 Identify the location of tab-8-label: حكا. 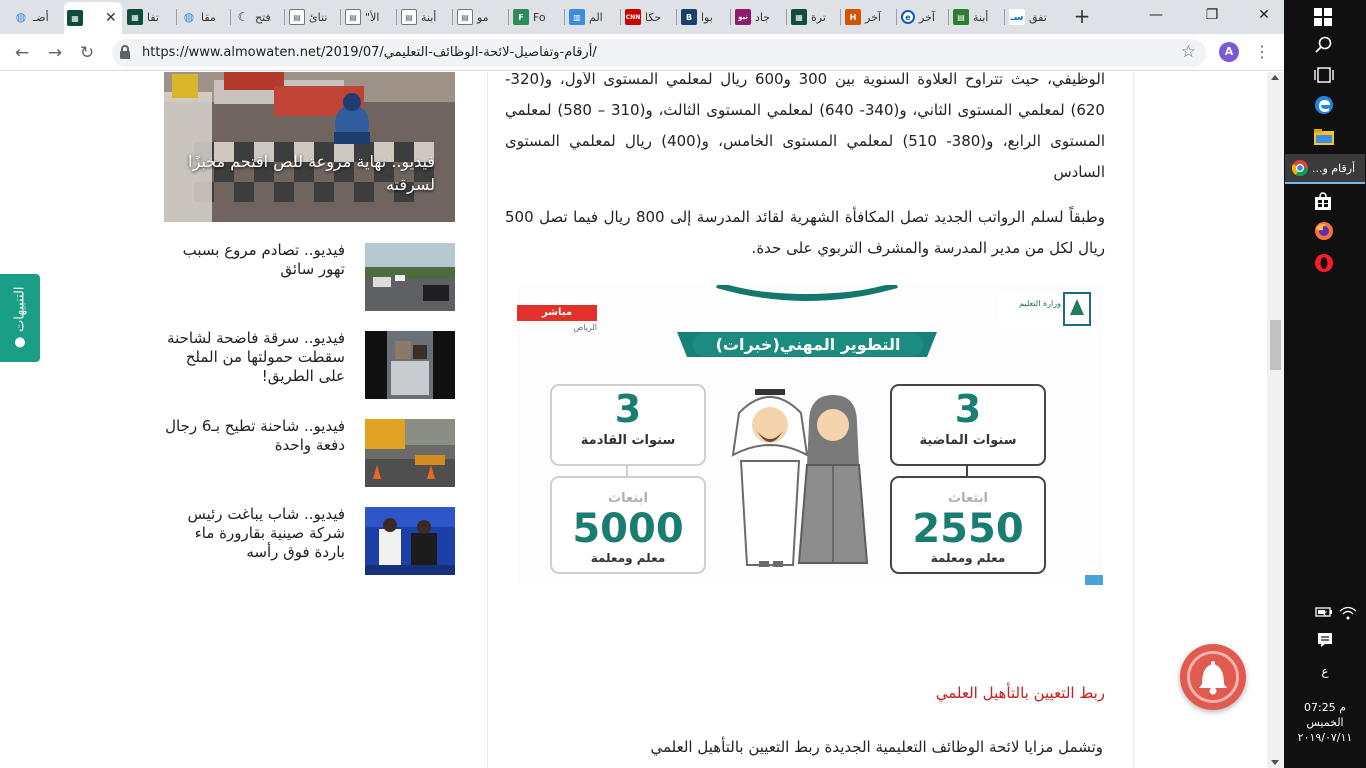
(653, 17).